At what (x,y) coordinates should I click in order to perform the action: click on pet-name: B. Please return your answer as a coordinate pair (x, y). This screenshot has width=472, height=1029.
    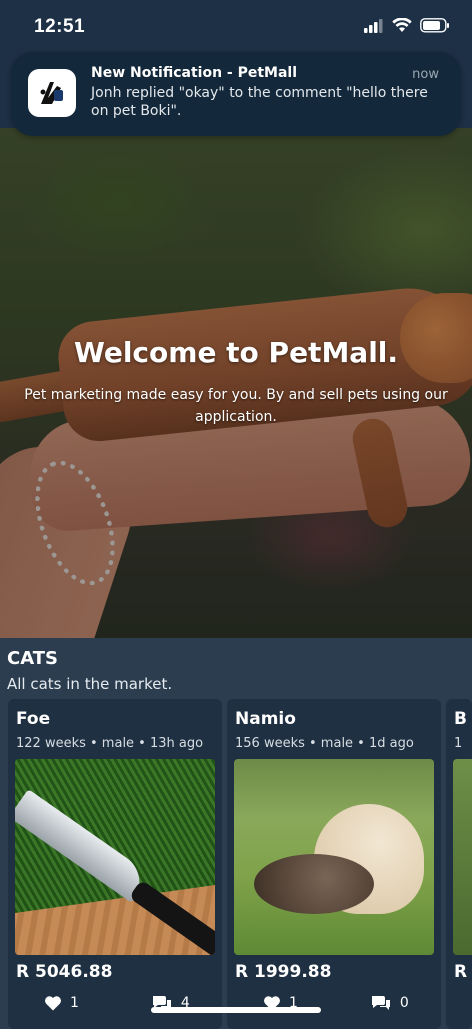
    Looking at the image, I should click on (460, 719).